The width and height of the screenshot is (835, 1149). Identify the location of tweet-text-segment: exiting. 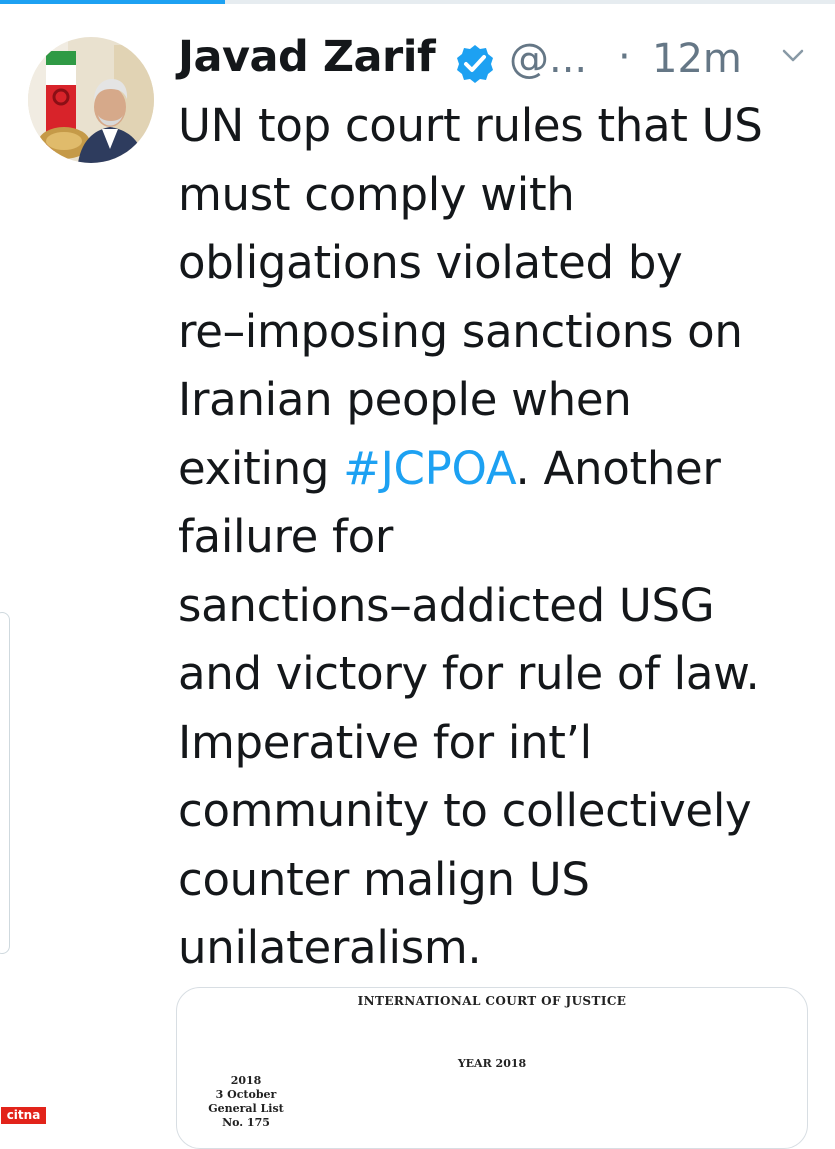
(261, 468).